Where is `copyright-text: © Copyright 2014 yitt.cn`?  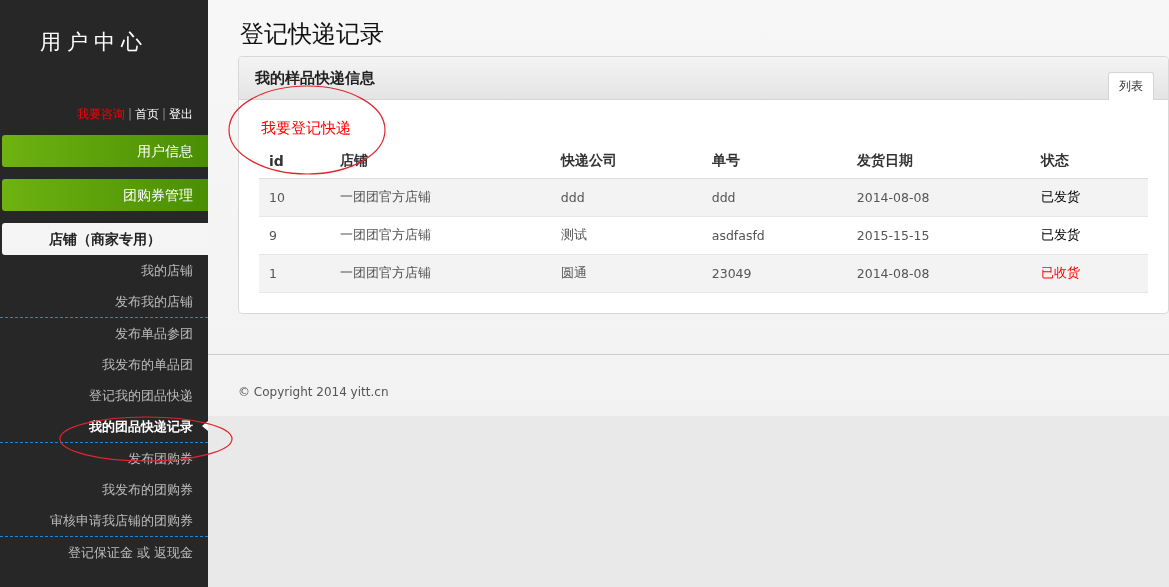 copyright-text: © Copyright 2014 yitt.cn is located at coordinates (314, 392).